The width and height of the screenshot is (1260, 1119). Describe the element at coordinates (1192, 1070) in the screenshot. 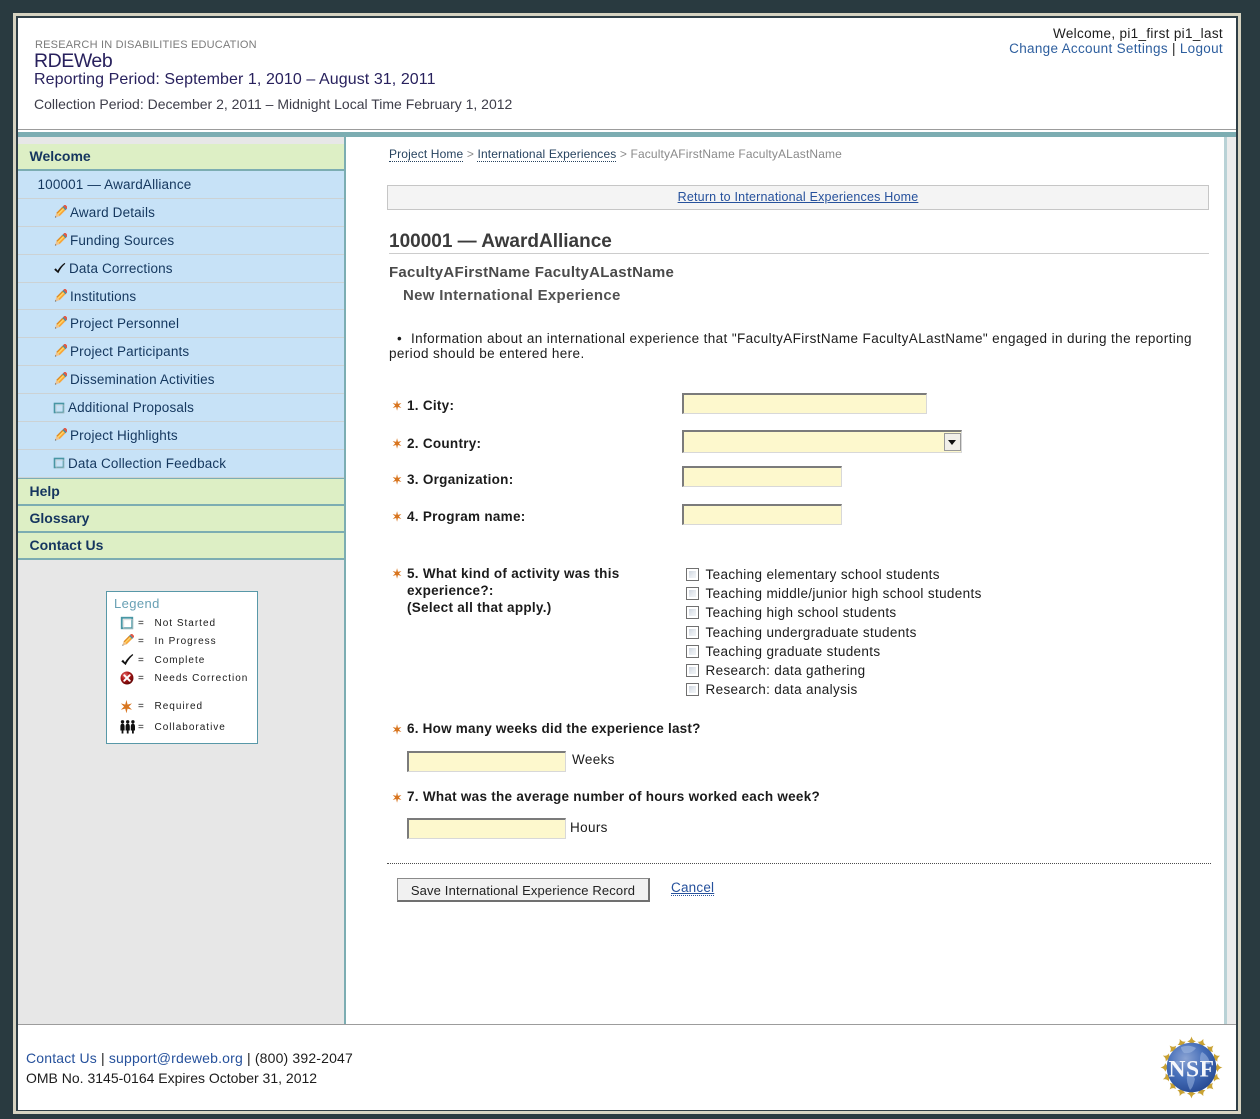

I see `svg-text: NSF` at that location.